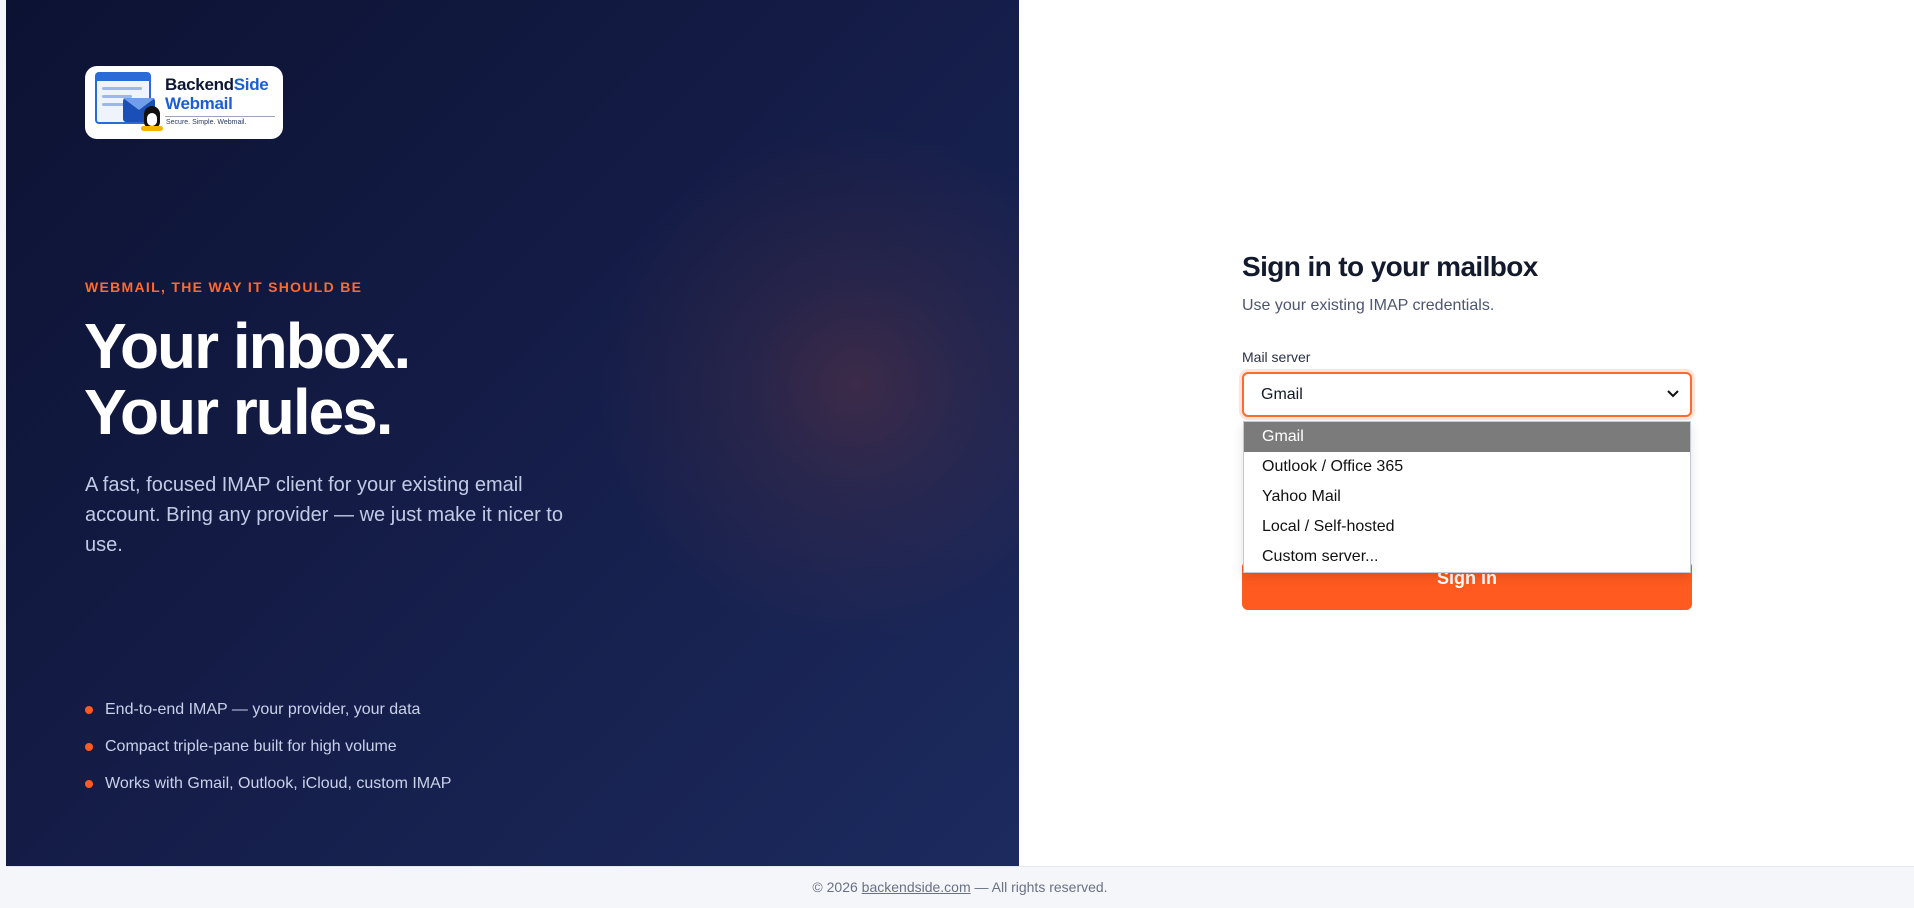 The height and width of the screenshot is (908, 1914). Describe the element at coordinates (199, 103) in the screenshot. I see `logo-product-name: Webmail` at that location.